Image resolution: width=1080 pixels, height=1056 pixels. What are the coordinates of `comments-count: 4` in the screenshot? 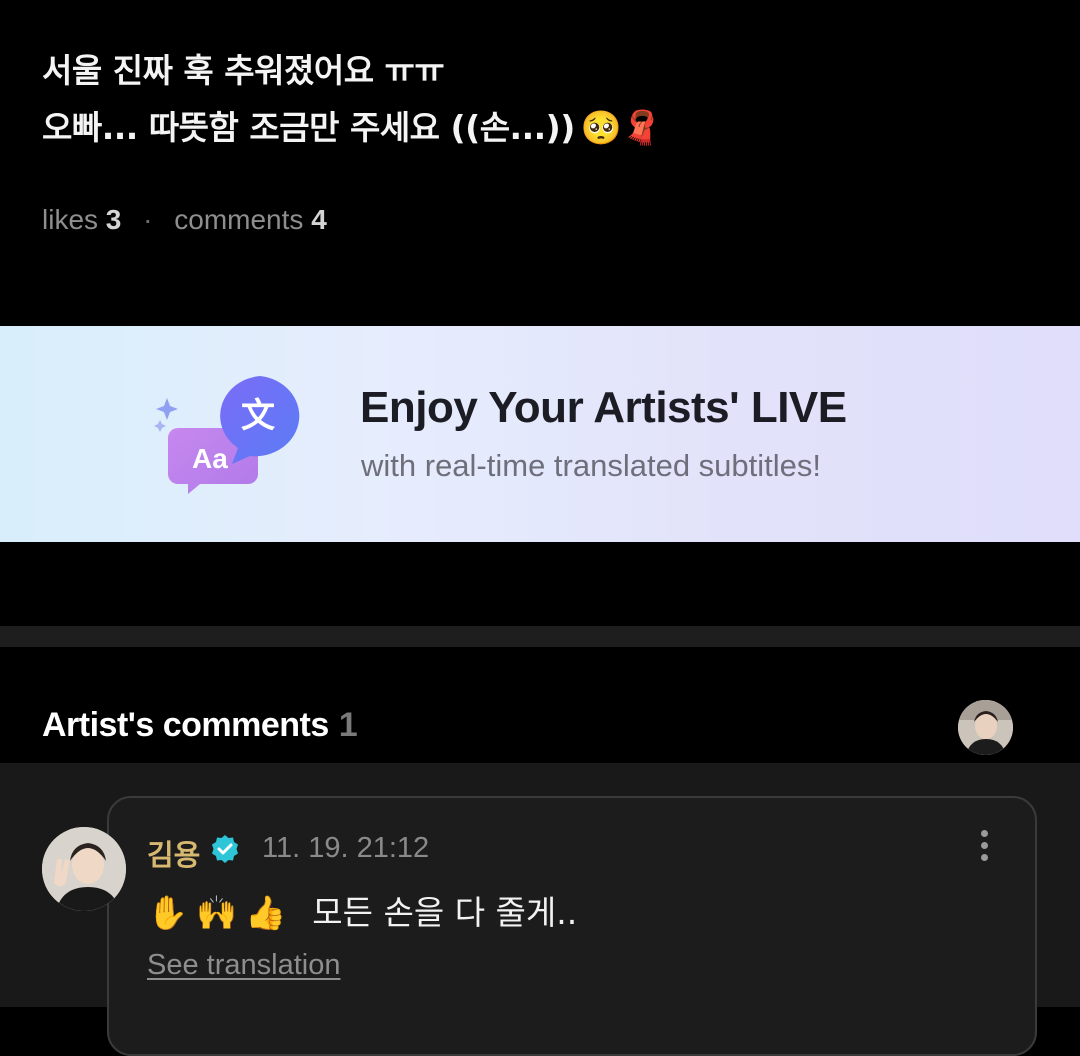 It's located at (319, 219).